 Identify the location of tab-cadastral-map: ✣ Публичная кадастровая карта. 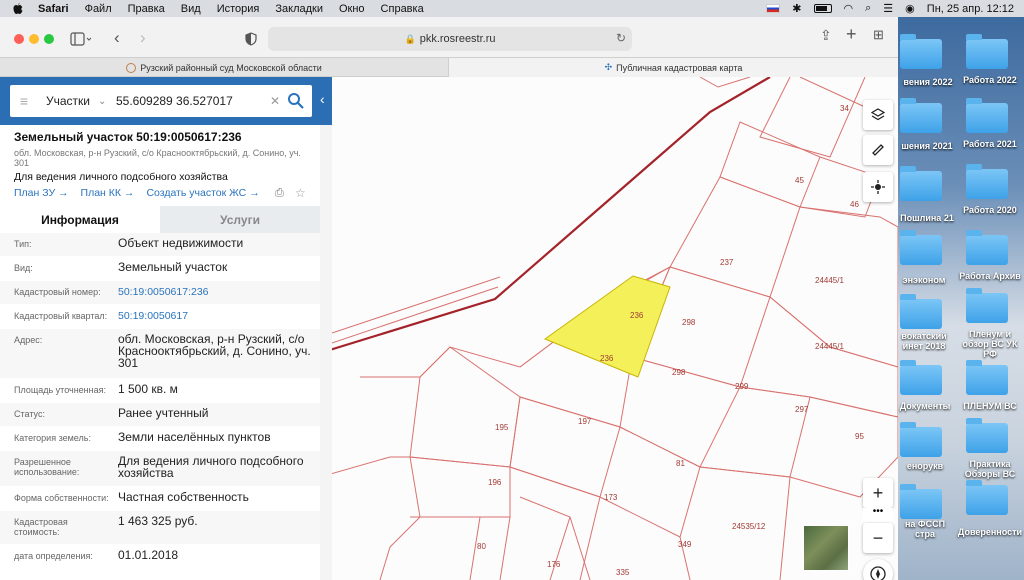
(673, 67).